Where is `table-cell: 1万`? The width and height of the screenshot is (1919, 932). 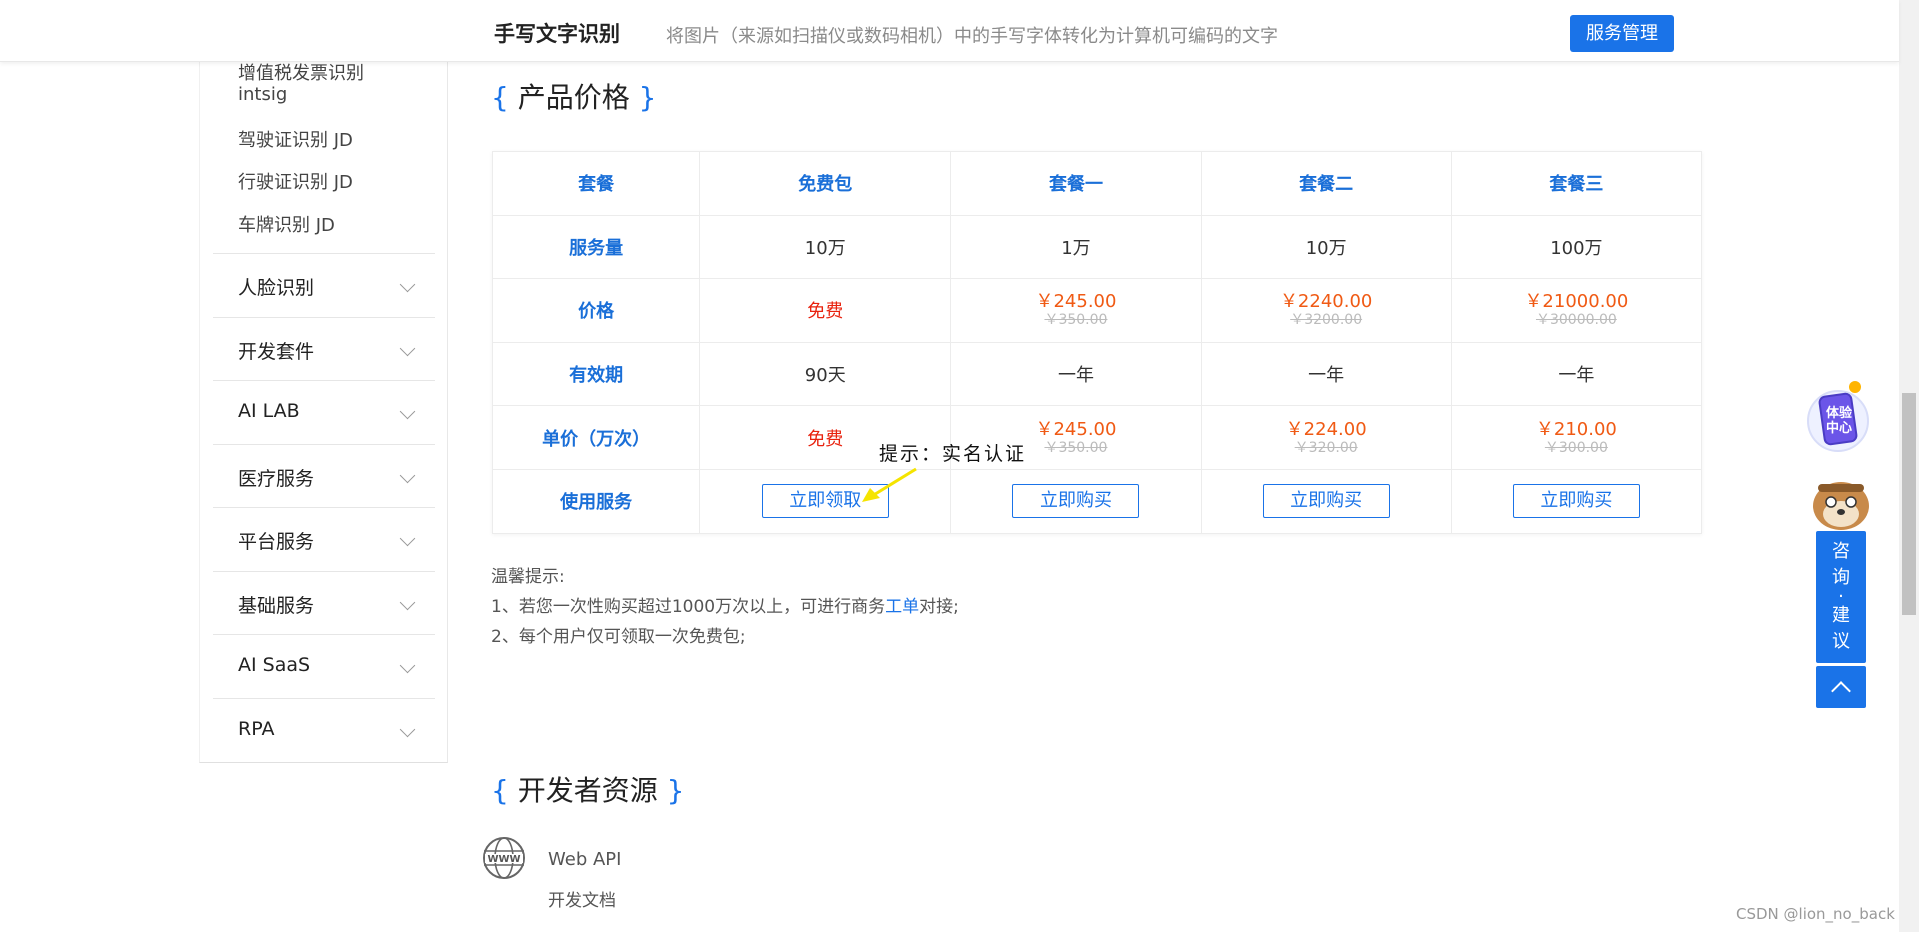
table-cell: 1万 is located at coordinates (1076, 247).